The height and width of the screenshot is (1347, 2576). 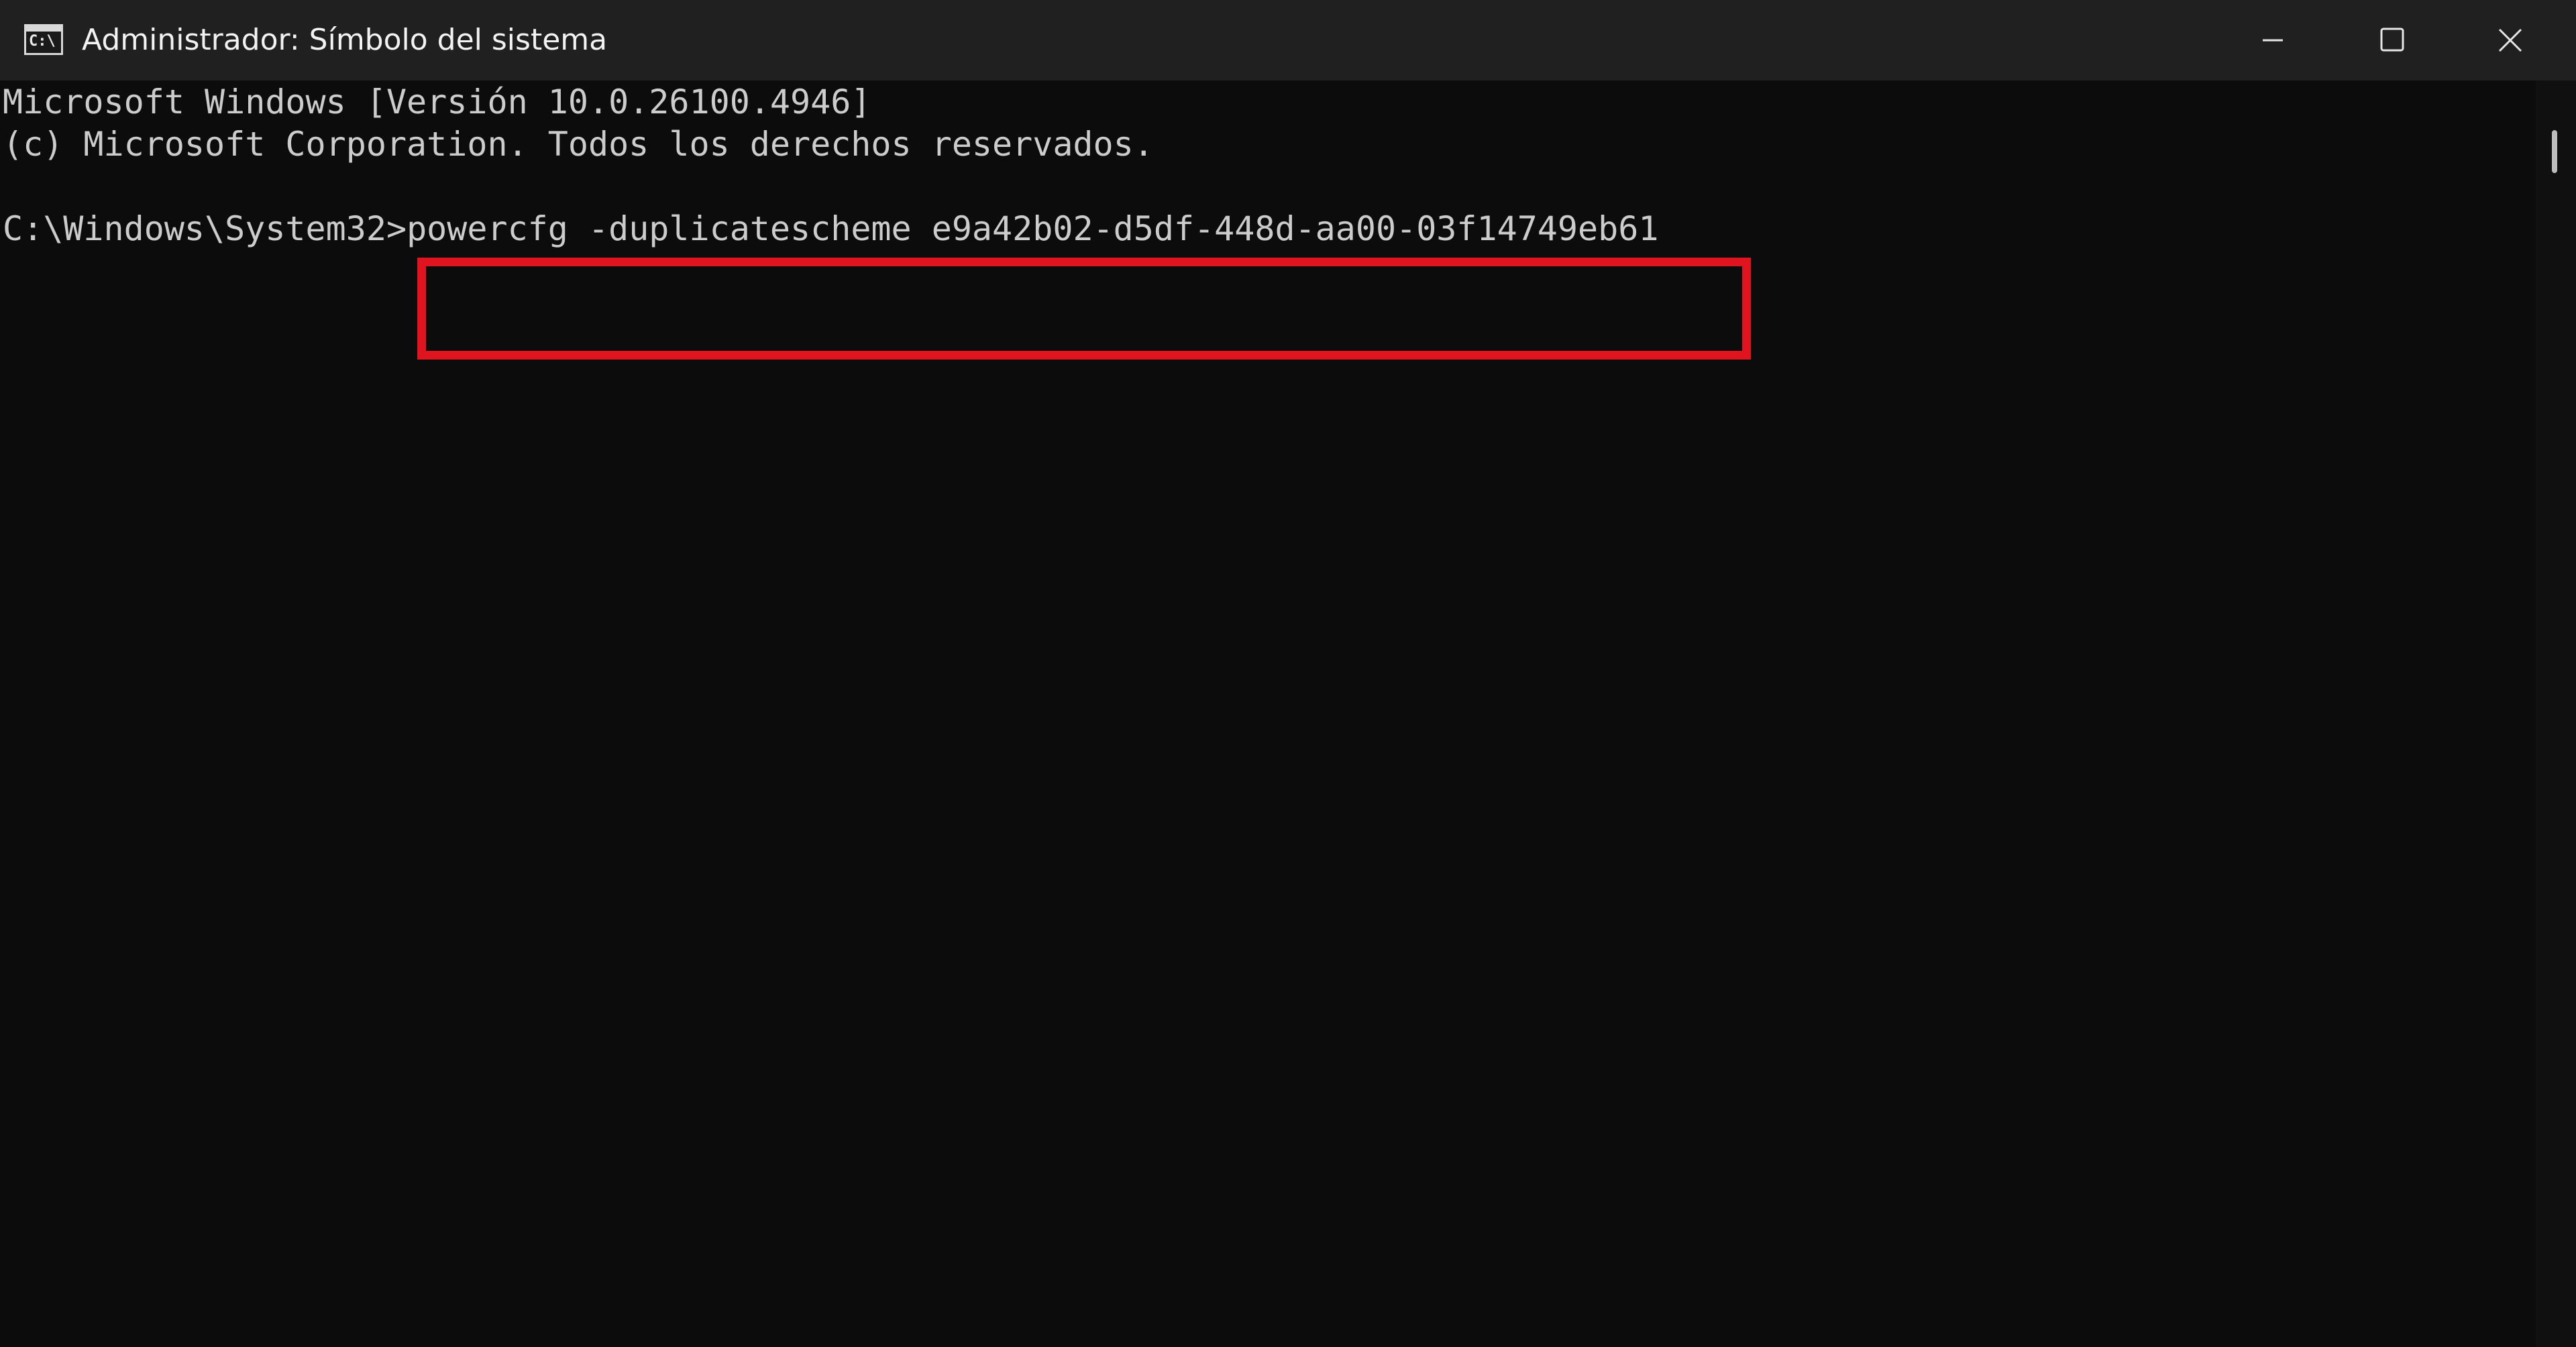 What do you see at coordinates (1288, 40) in the screenshot?
I see `title-bar: C:\ Administrador: Símbolo del sistema` at bounding box center [1288, 40].